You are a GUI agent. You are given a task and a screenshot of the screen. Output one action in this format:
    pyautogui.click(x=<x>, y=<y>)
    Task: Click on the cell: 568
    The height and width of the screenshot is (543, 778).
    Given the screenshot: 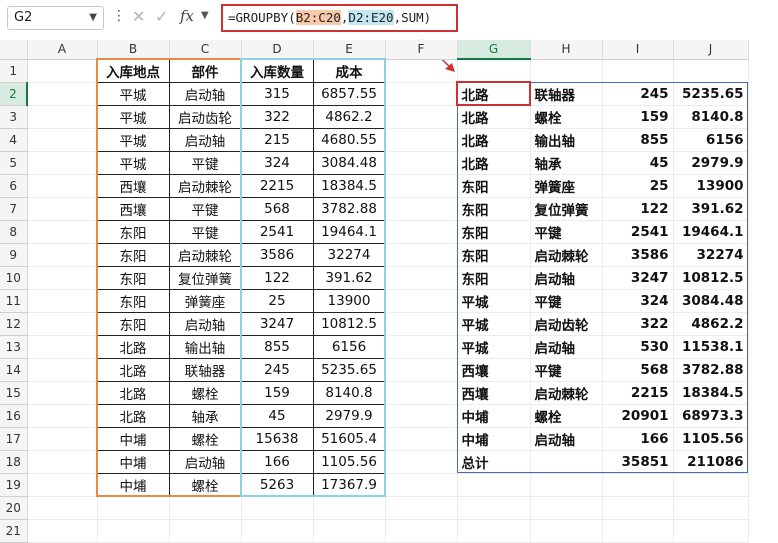 What is the action you would take?
    pyautogui.click(x=277, y=208)
    